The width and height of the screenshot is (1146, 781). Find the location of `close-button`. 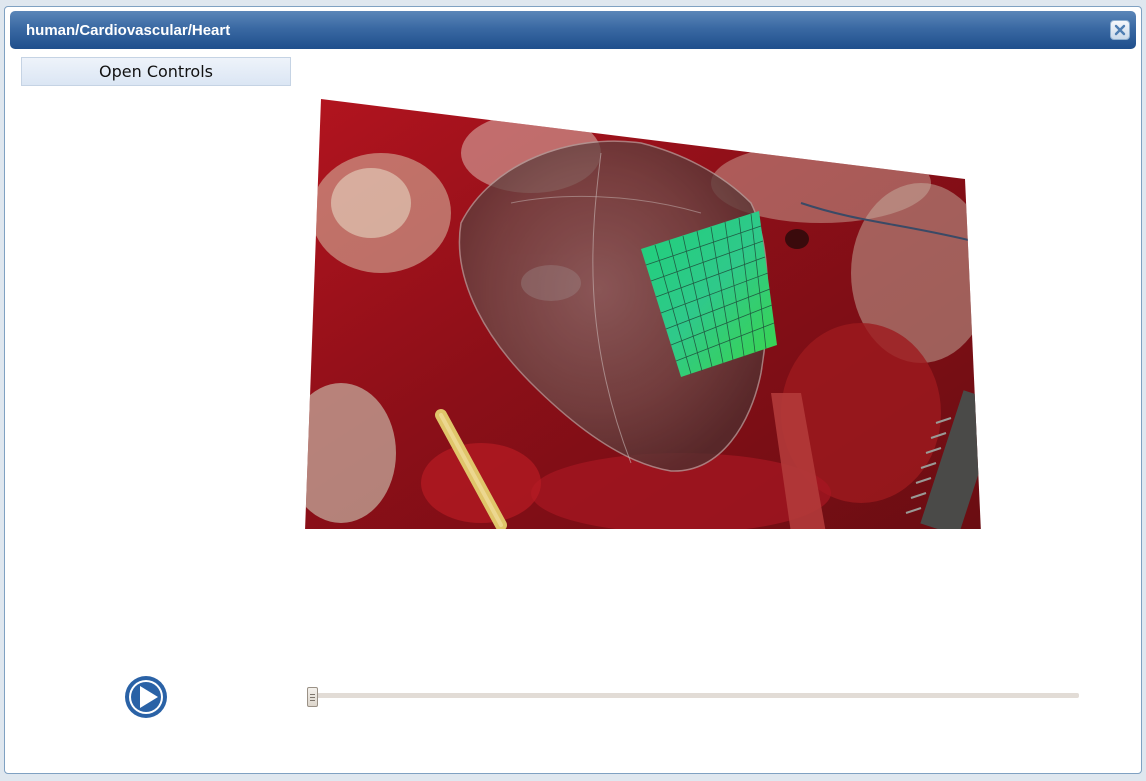

close-button is located at coordinates (1120, 30).